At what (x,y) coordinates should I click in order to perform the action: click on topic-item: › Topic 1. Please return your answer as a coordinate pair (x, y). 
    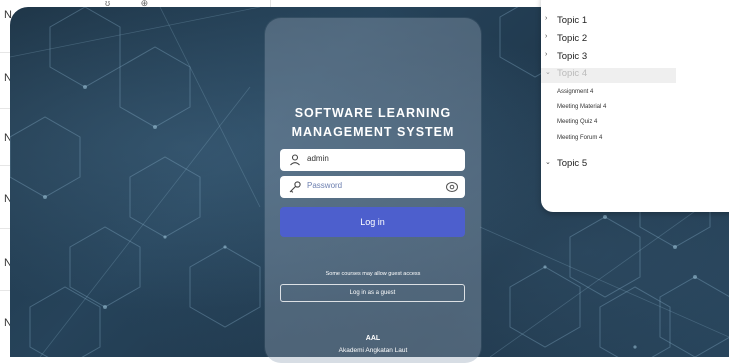
    Looking at the image, I should click on (608, 22).